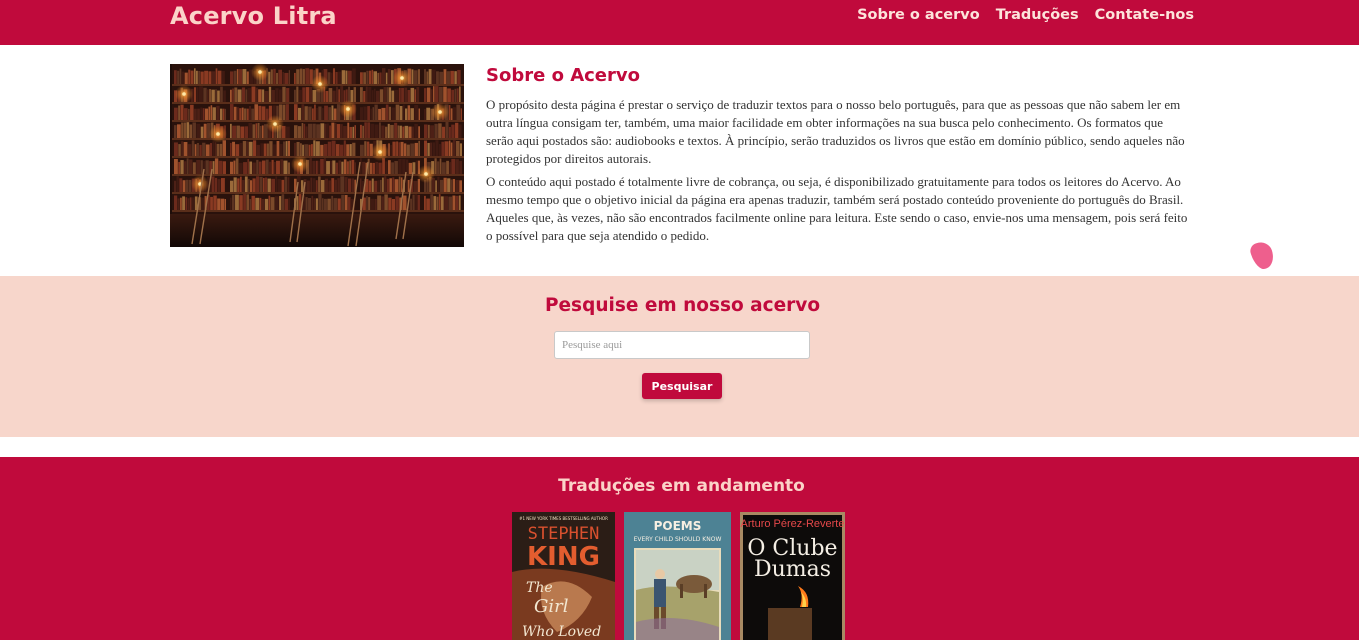  Describe the element at coordinates (682, 386) in the screenshot. I see `search-button: Pesquisar` at that location.